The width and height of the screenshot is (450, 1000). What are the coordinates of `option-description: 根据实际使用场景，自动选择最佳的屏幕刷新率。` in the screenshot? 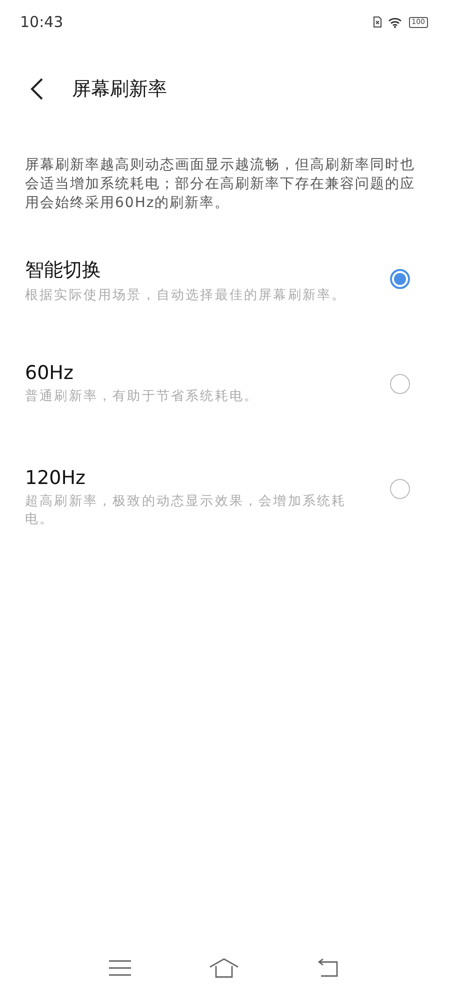 It's located at (186, 296).